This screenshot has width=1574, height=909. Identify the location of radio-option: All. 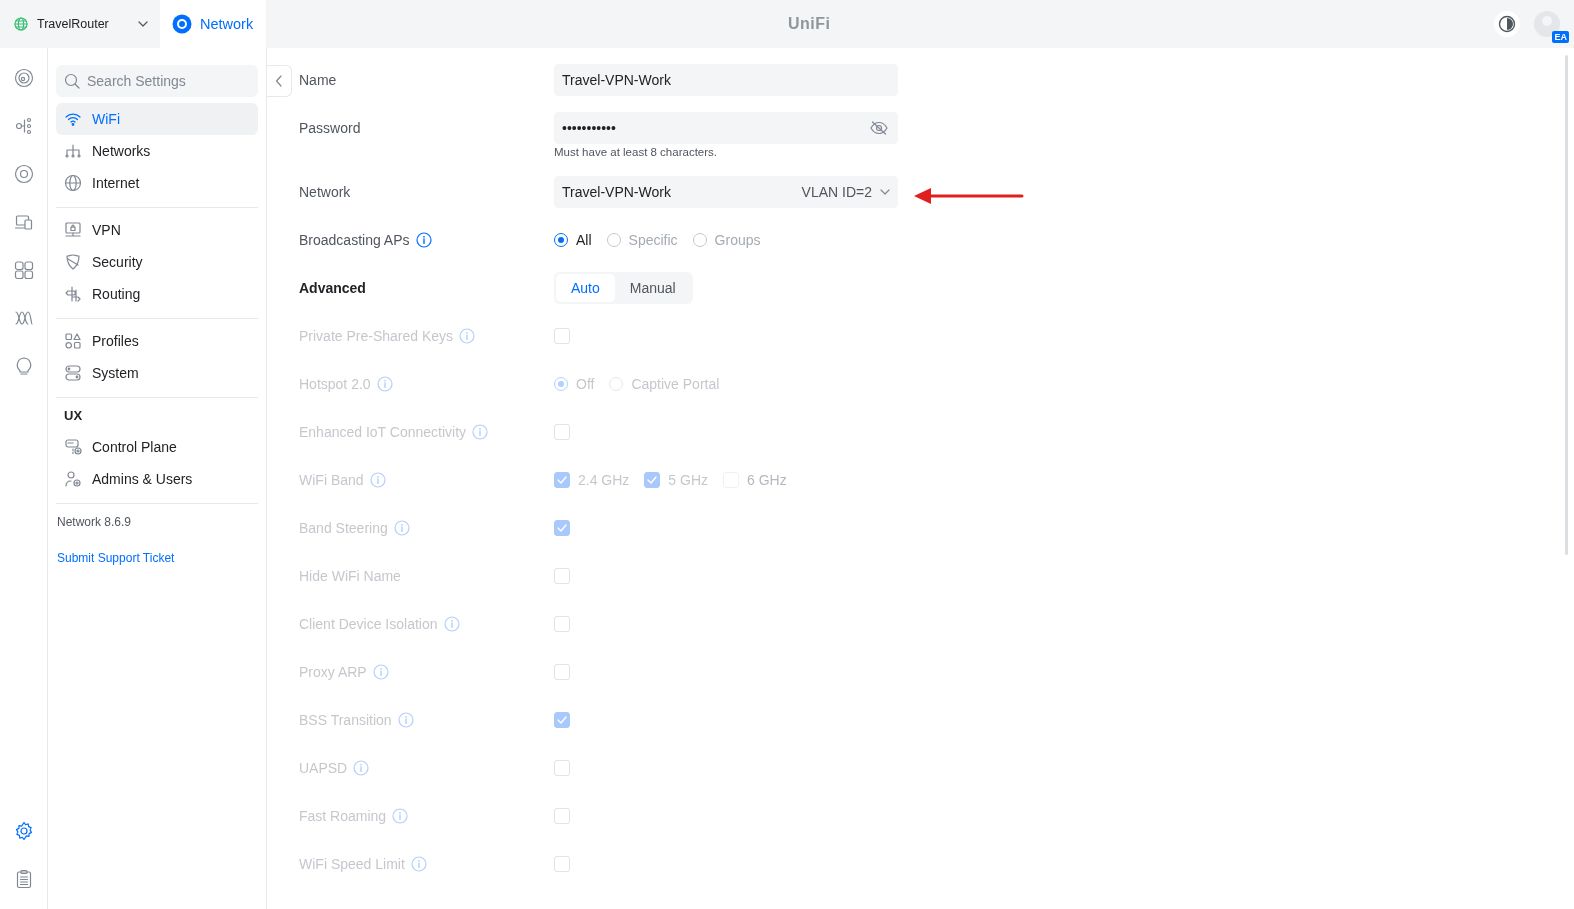
(573, 240).